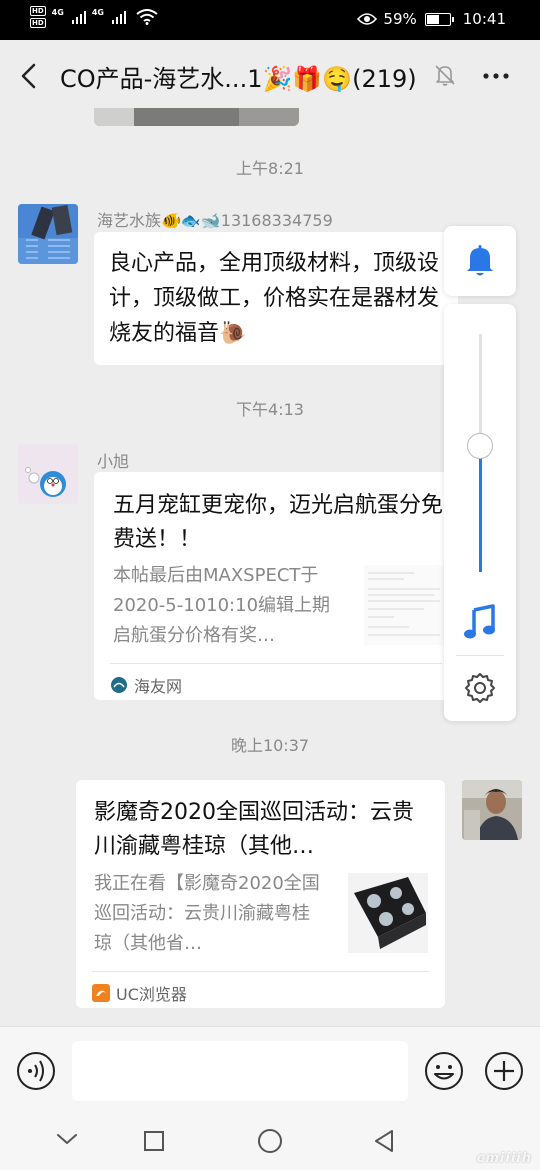 The image size is (540, 1170). I want to click on signal-bars-1-icon, so click(78, 17).